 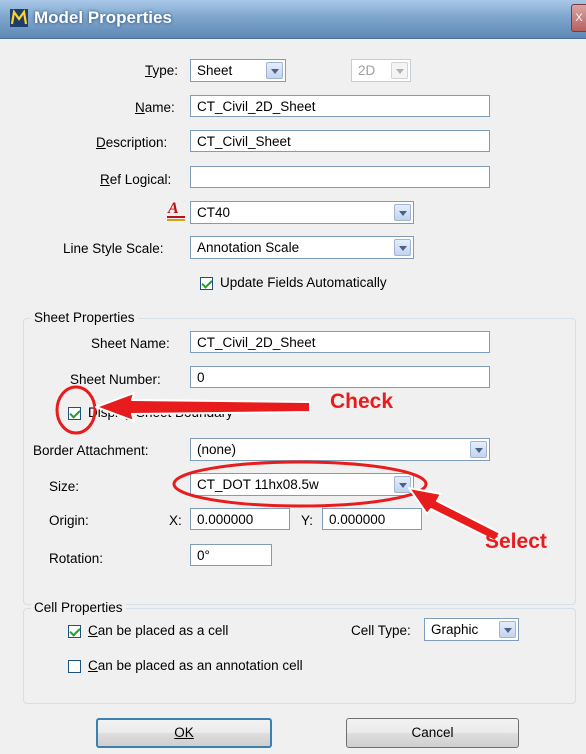 What do you see at coordinates (381, 630) in the screenshot?
I see `cell-type-label: Cell Type:` at bounding box center [381, 630].